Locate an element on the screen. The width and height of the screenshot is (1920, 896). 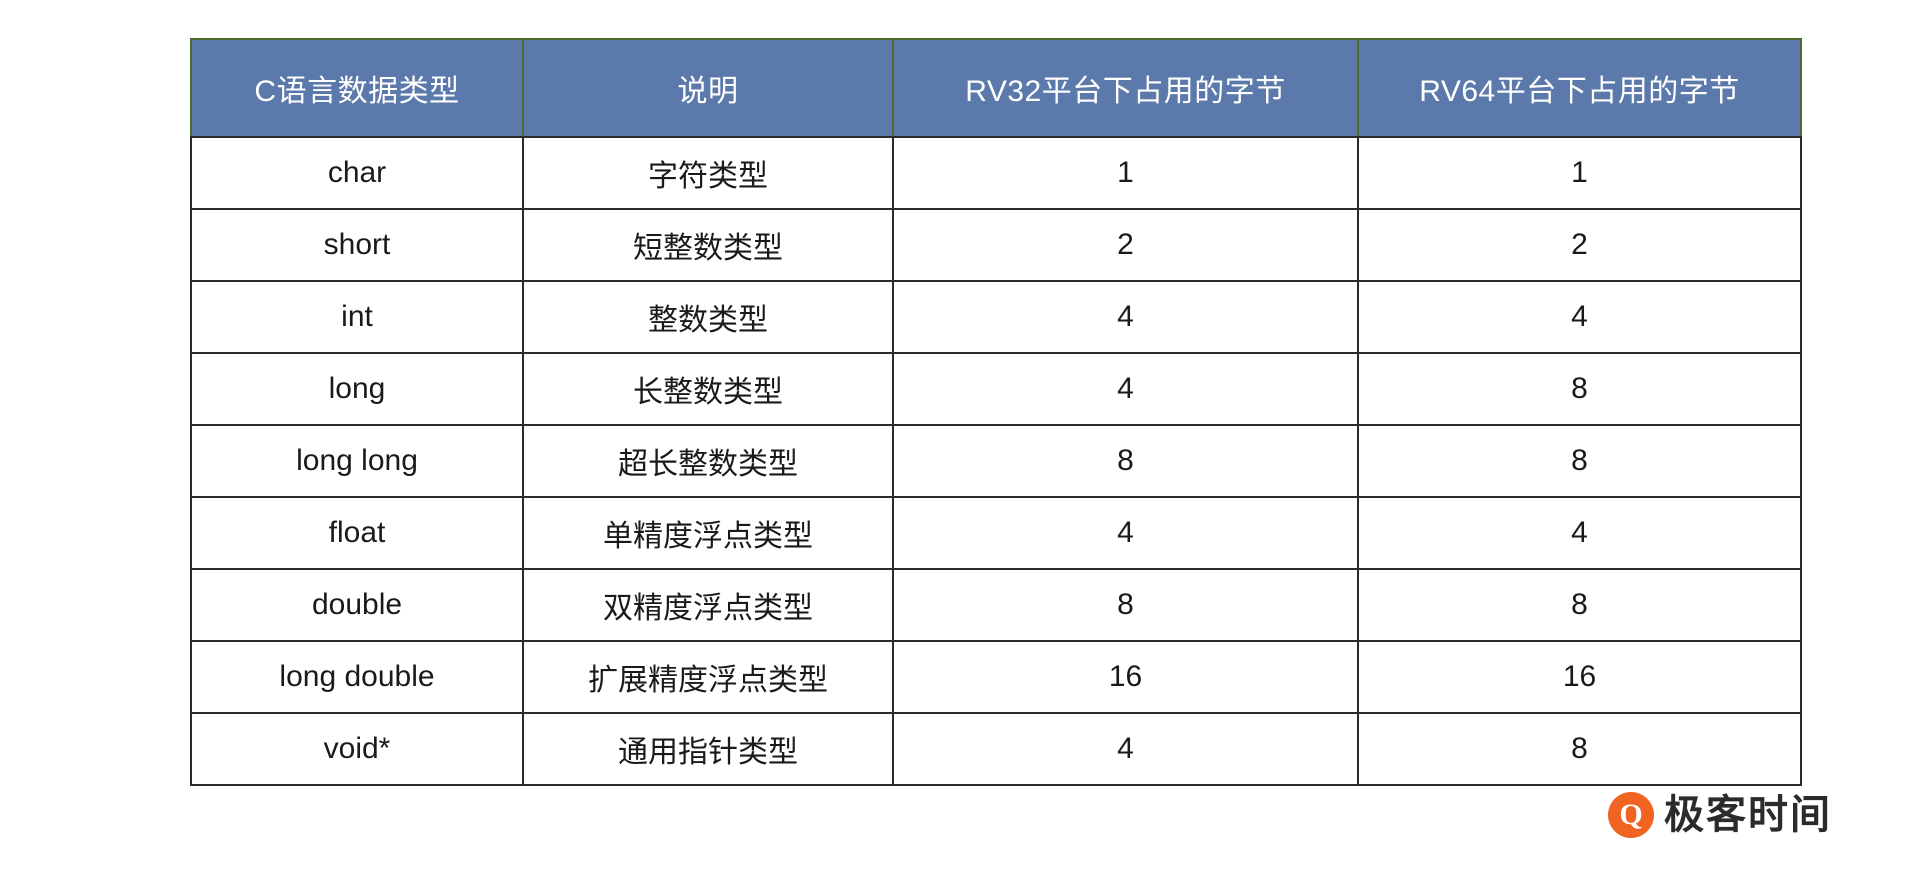
cell-rv64-bytes: 16 is located at coordinates (1579, 677).